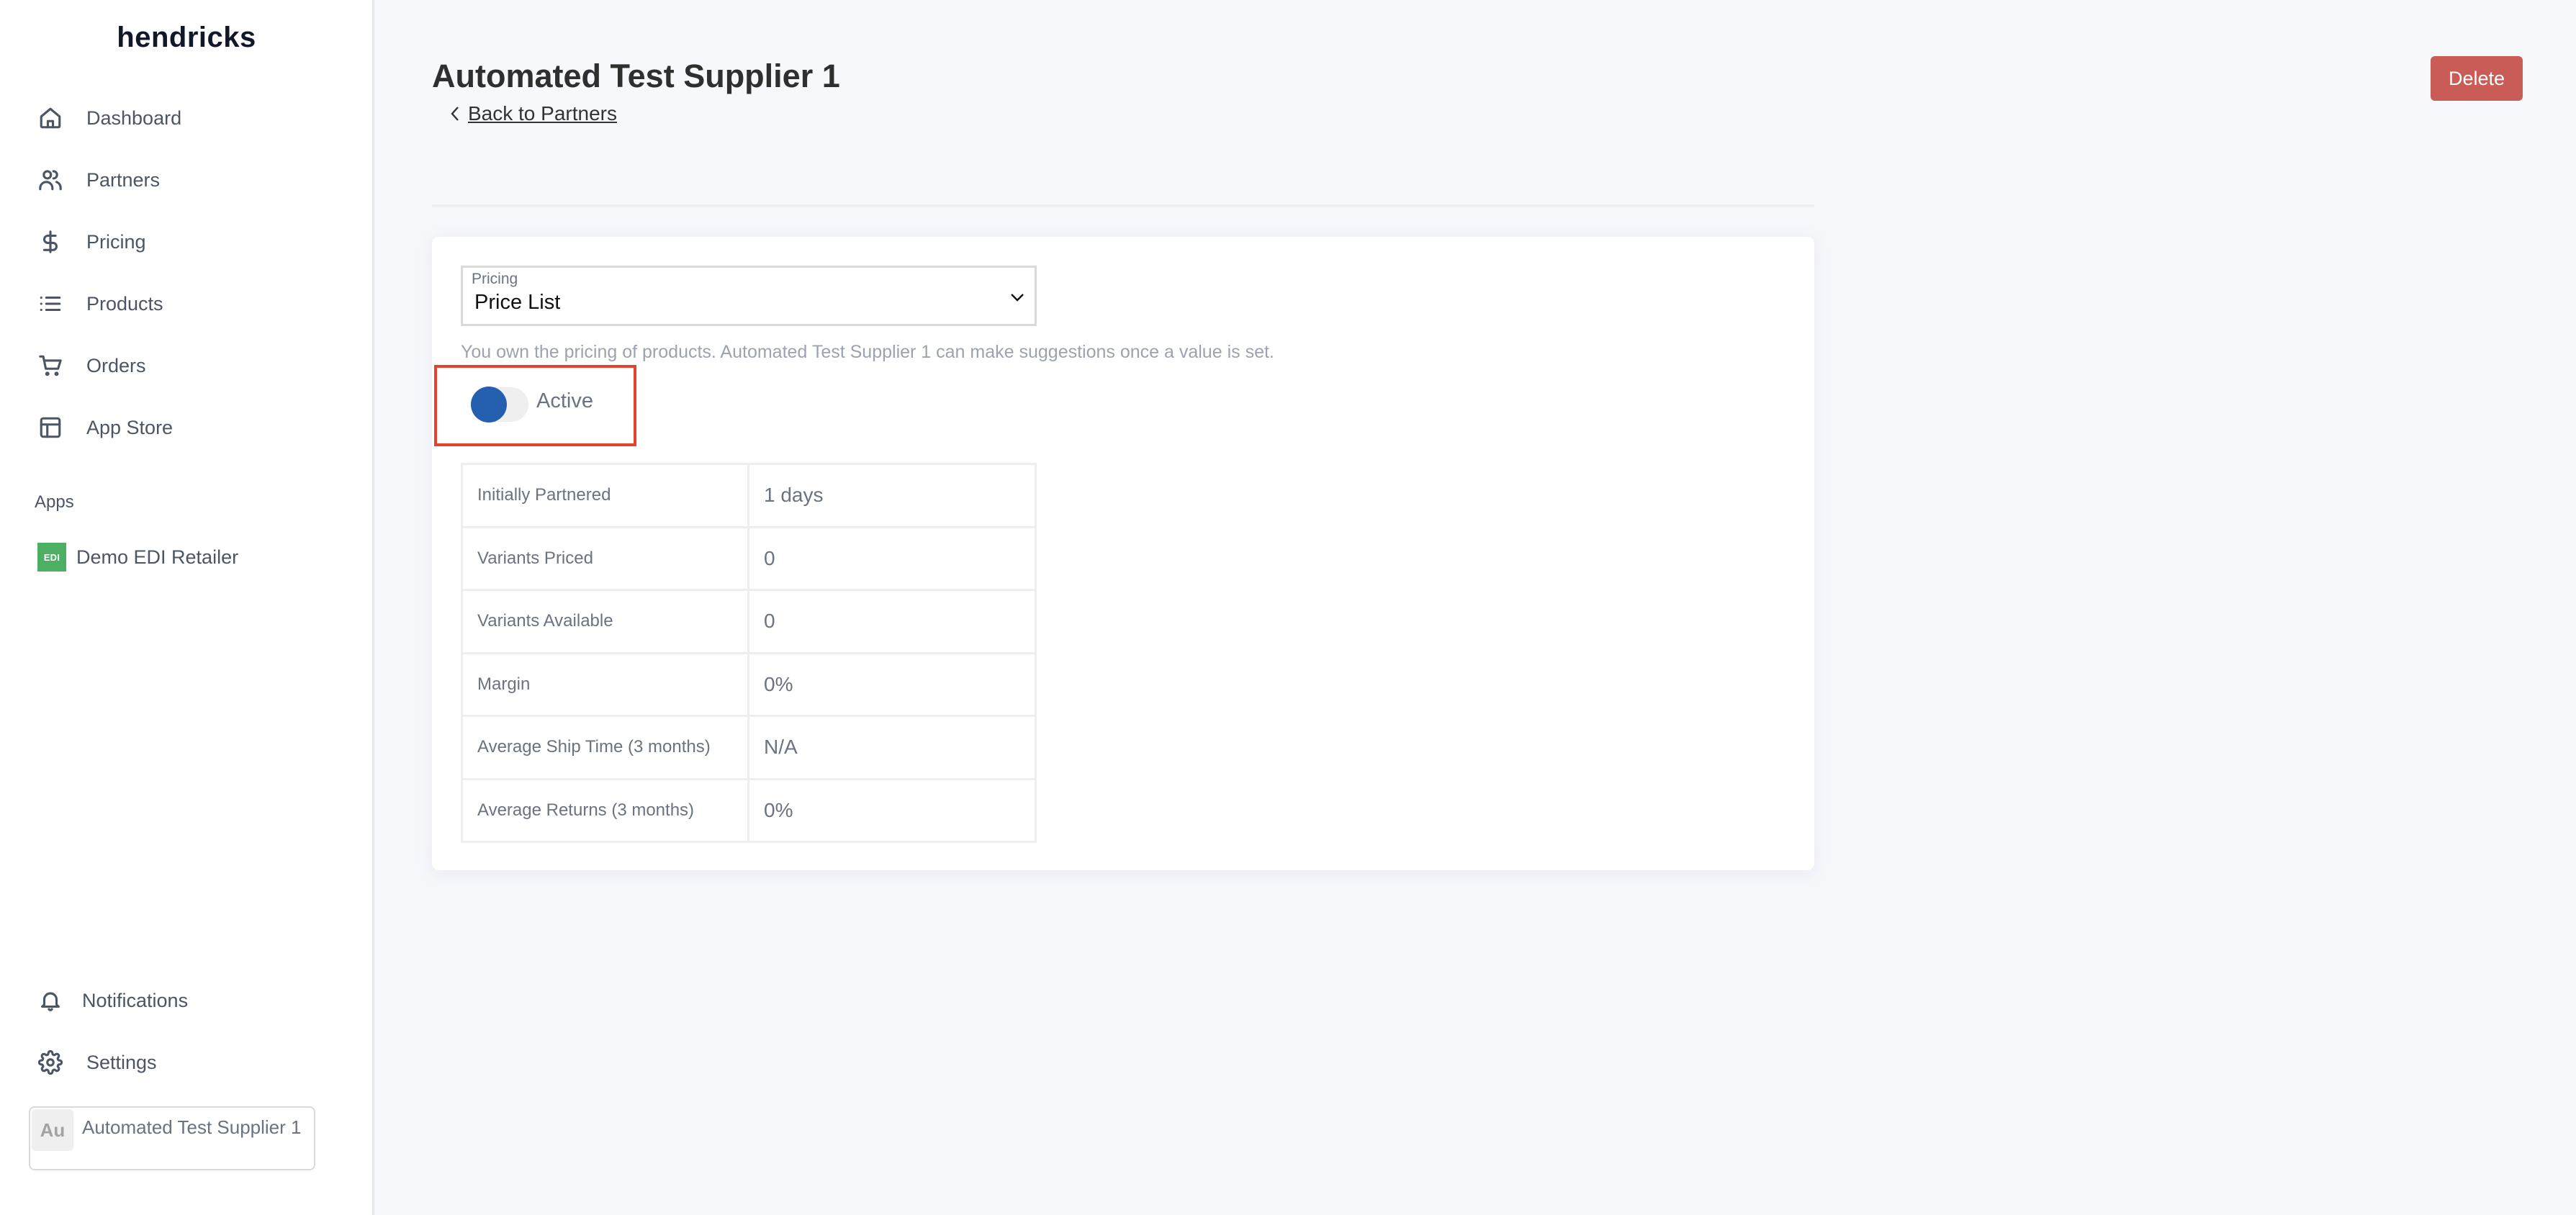  I want to click on table-row: Variants Available 0, so click(749, 621).